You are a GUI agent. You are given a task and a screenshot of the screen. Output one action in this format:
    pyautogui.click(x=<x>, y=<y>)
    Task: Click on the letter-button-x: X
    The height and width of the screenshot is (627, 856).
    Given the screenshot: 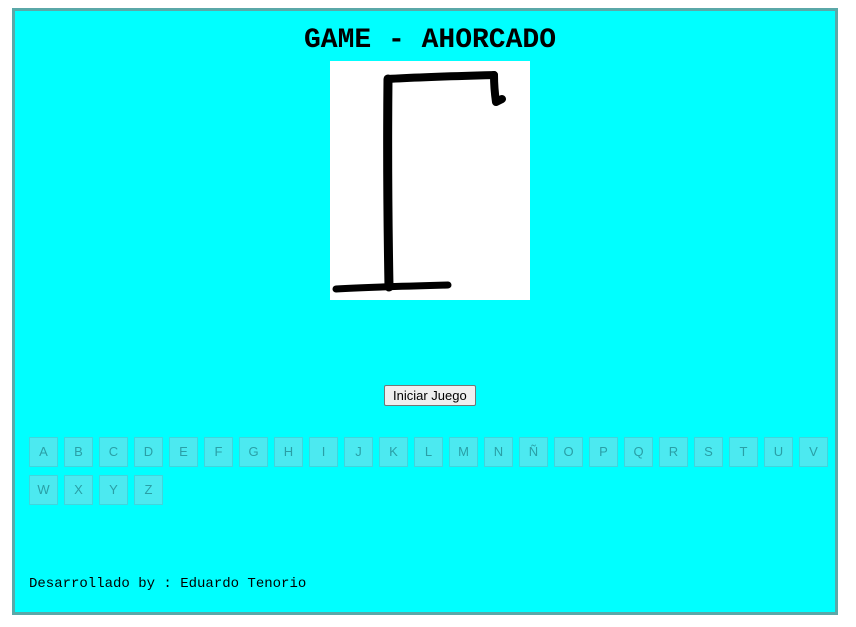 What is the action you would take?
    pyautogui.click(x=78, y=490)
    